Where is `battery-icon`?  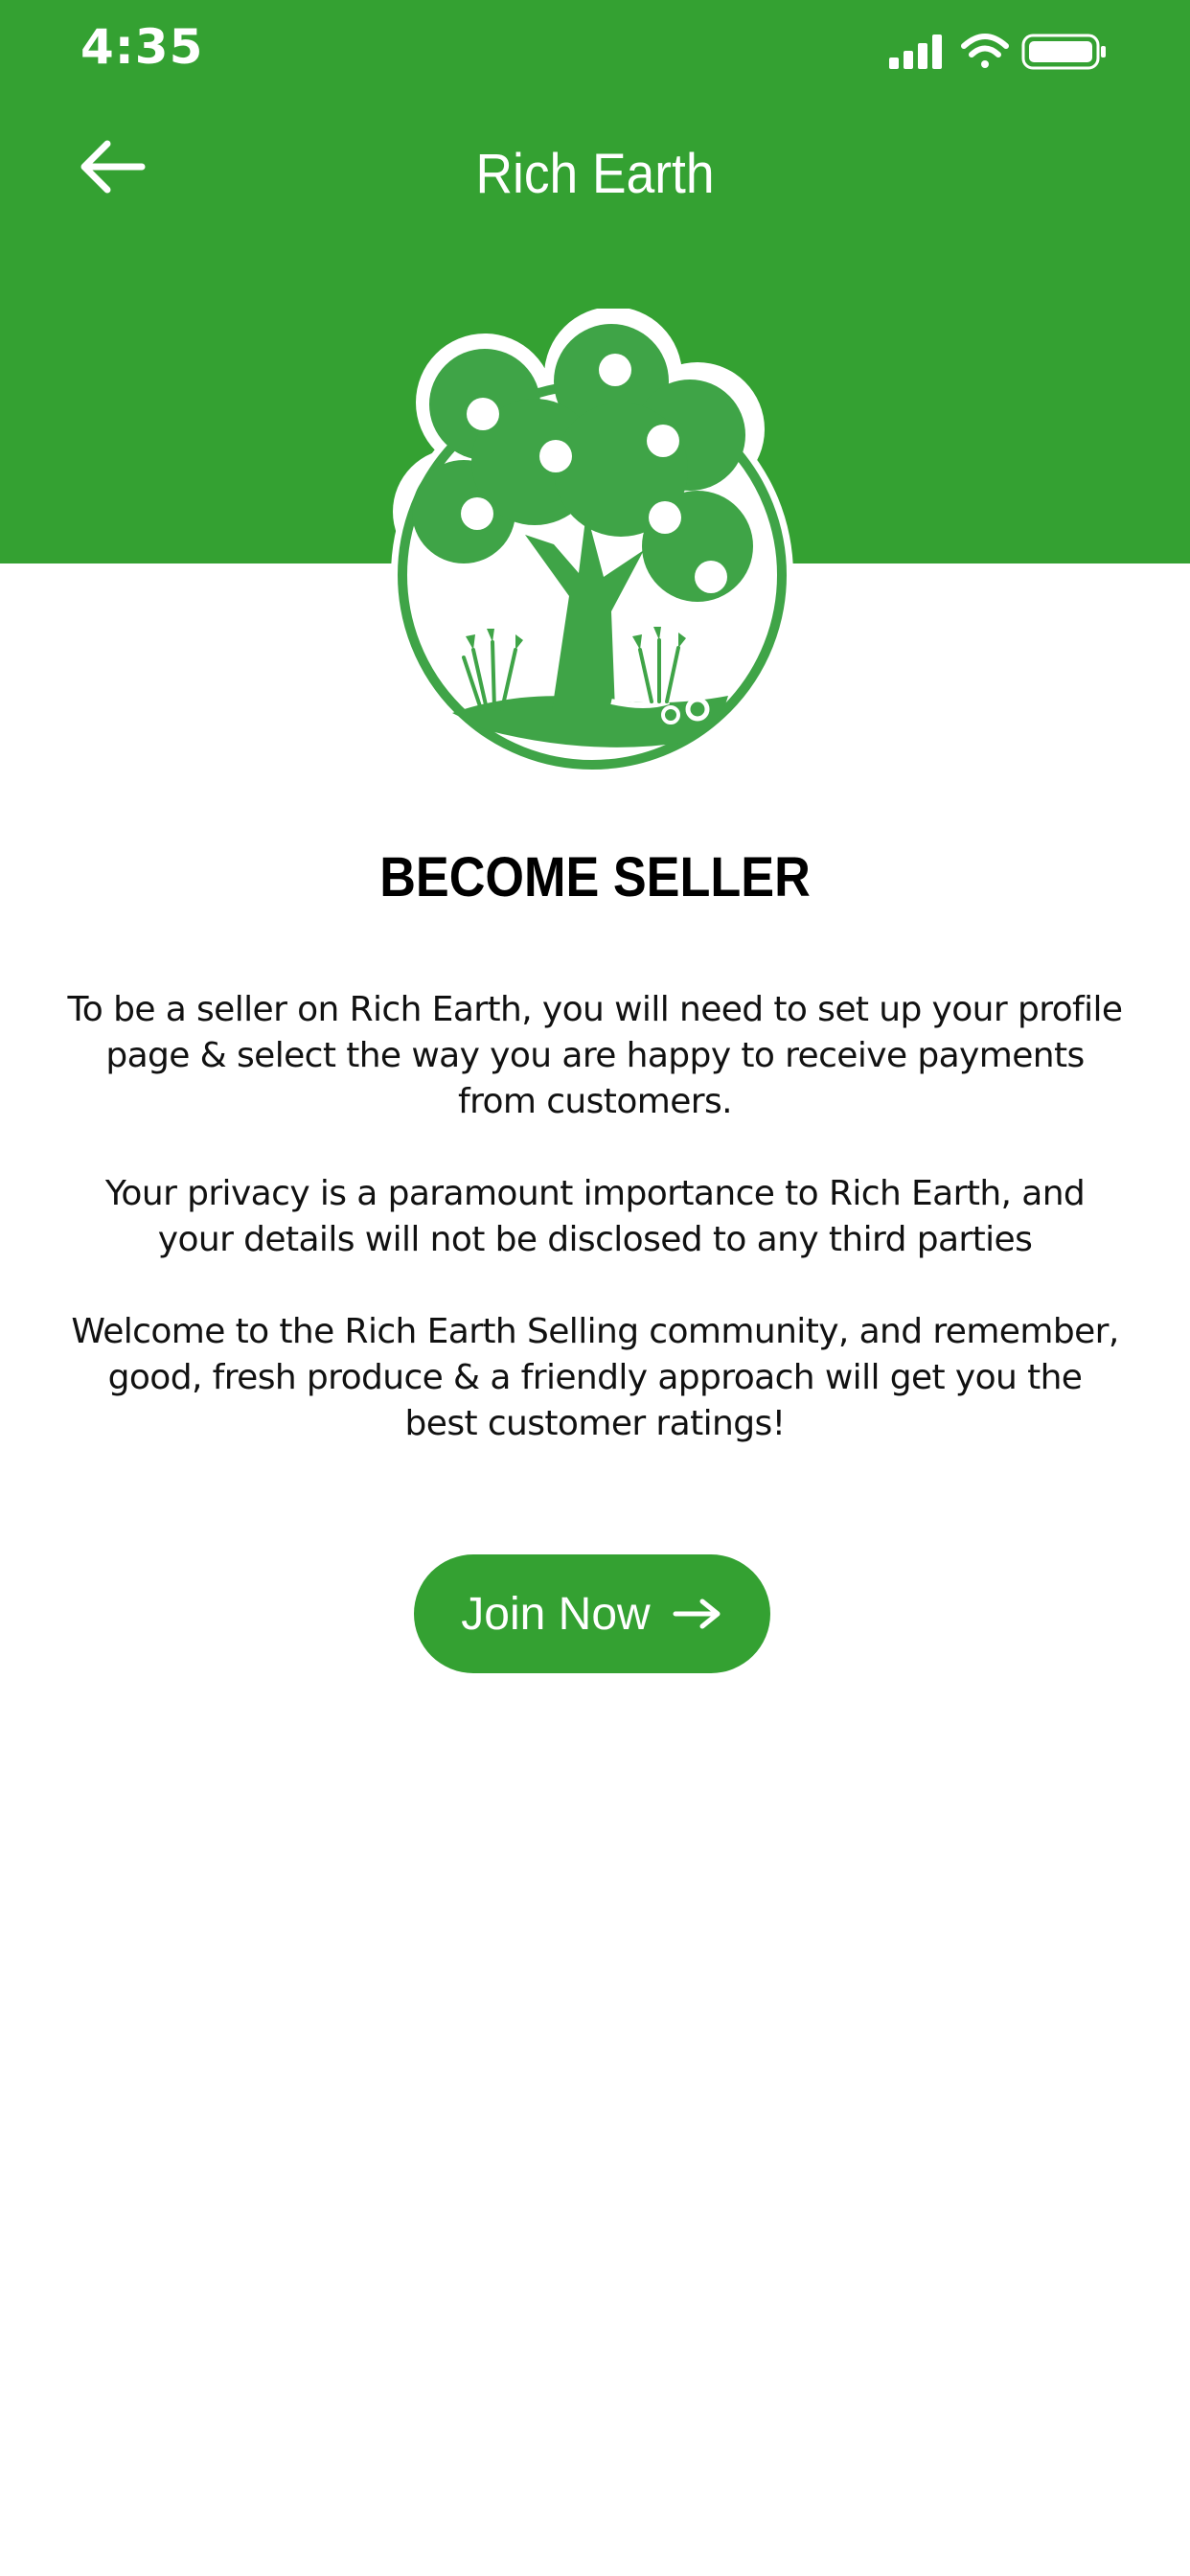 battery-icon is located at coordinates (1064, 52).